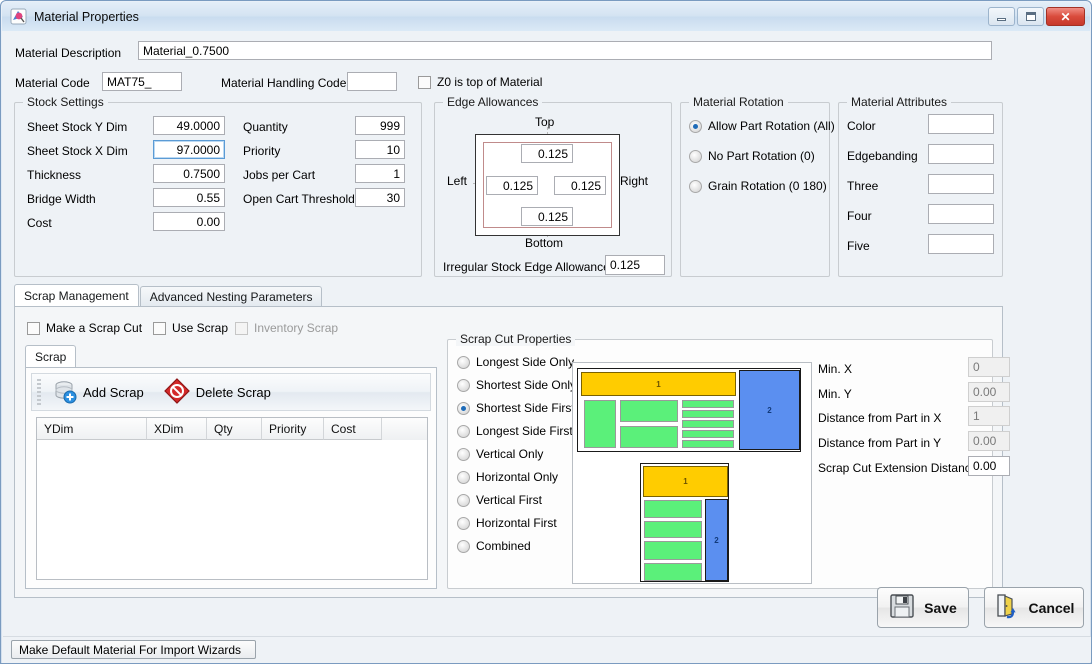  Describe the element at coordinates (97, 392) in the screenshot. I see `add-scrap-button: Add Scrap` at that location.